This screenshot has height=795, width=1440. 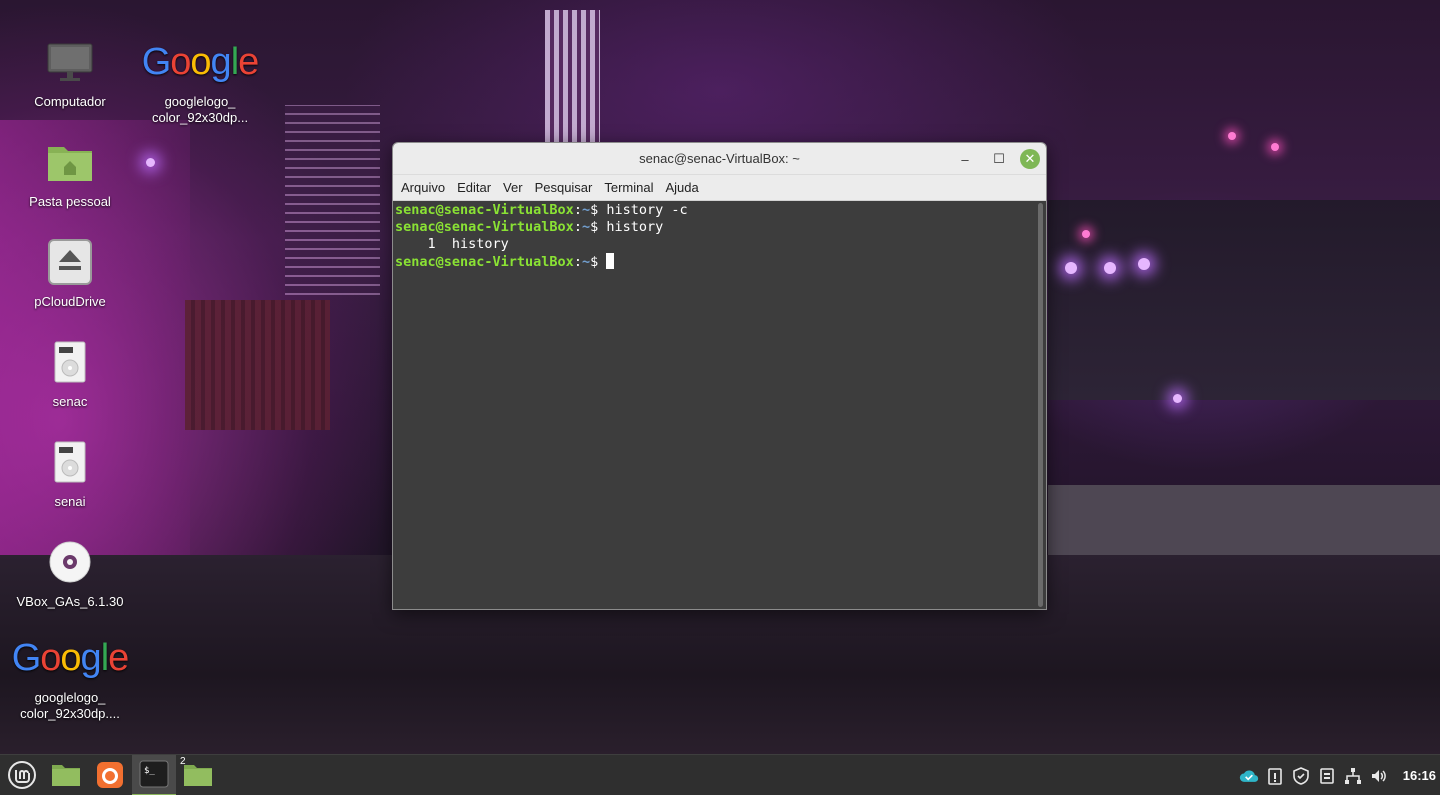 I want to click on tray-pcloud, so click(x=1249, y=776).